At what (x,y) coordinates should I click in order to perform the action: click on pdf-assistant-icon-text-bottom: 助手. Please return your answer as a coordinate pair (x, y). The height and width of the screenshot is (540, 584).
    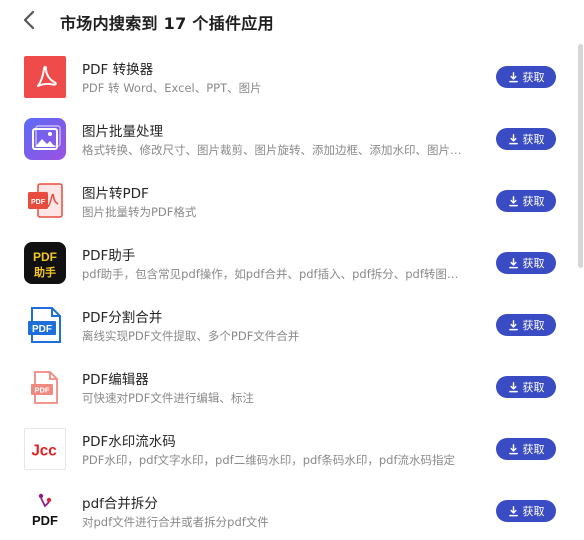
    Looking at the image, I should click on (45, 272).